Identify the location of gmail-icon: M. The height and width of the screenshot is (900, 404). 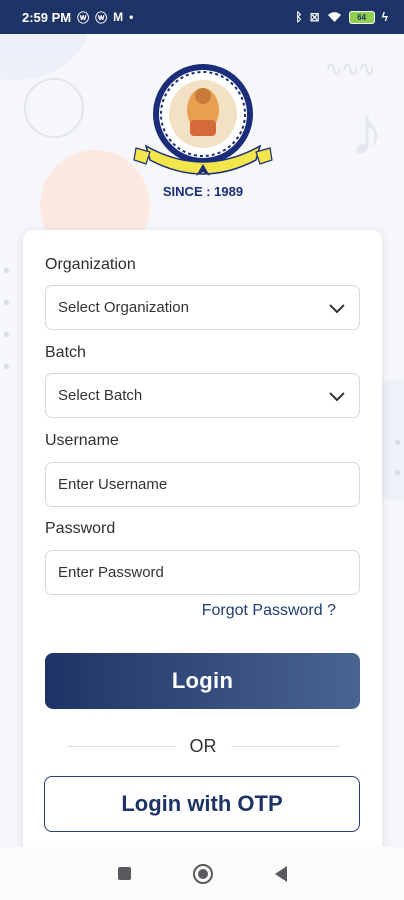
(118, 17).